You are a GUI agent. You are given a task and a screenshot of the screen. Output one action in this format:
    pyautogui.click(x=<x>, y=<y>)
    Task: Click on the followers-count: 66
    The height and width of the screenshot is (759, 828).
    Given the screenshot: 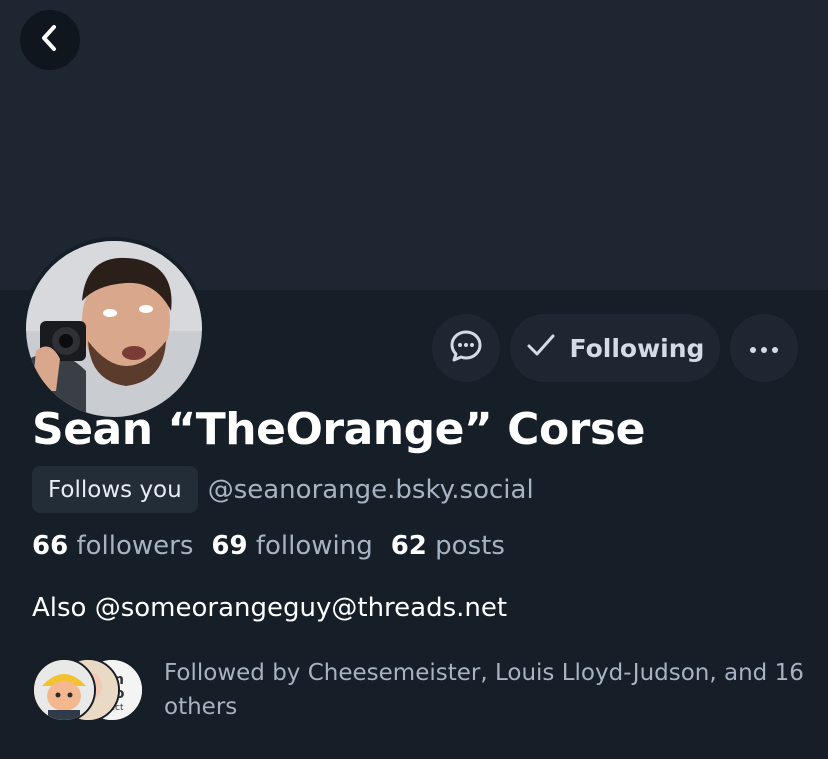 What is the action you would take?
    pyautogui.click(x=50, y=546)
    